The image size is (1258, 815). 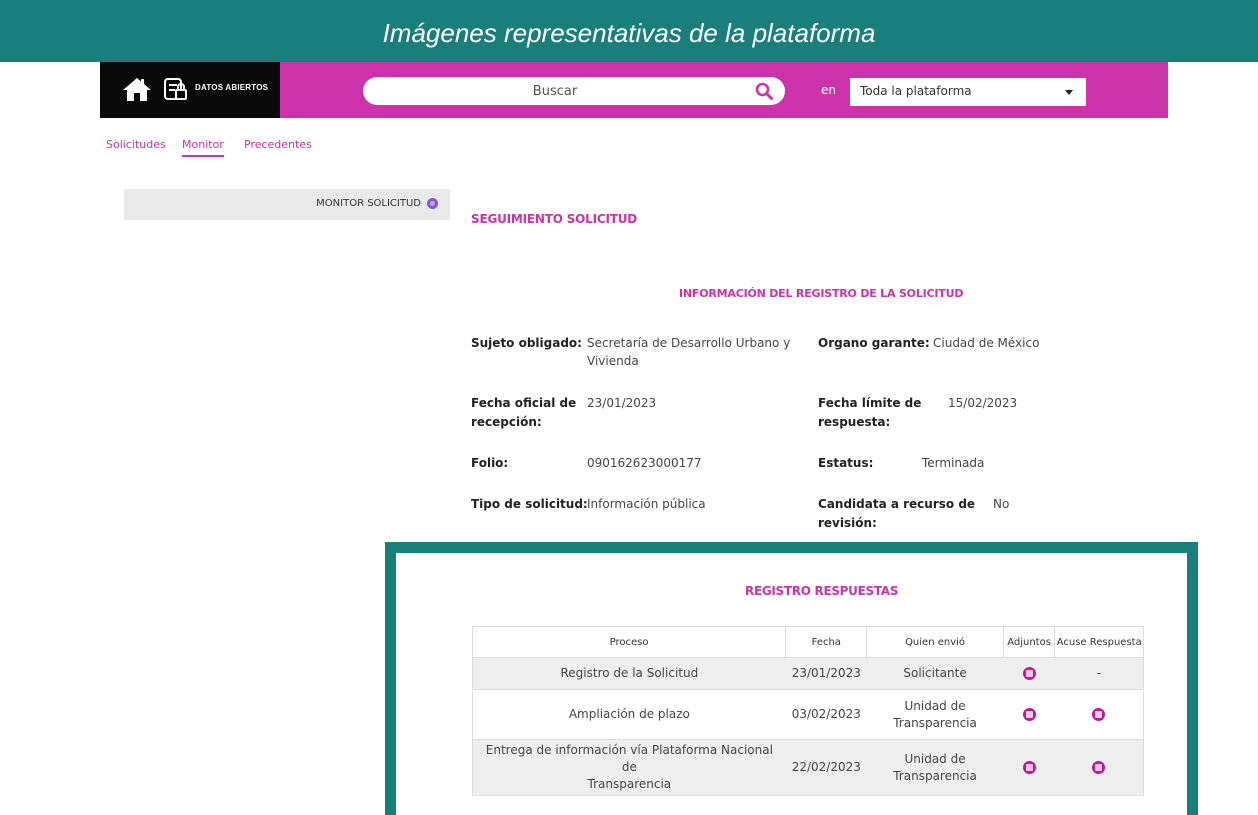 I want to click on open-data-icon, so click(x=175, y=89).